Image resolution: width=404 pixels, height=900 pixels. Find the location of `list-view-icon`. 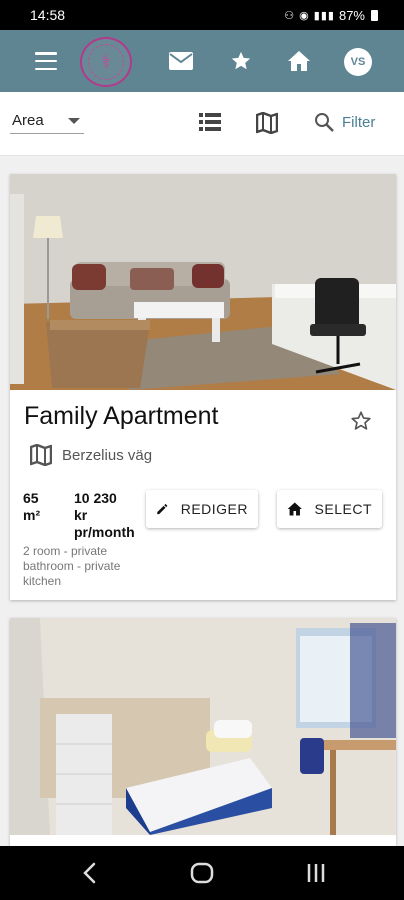

list-view-icon is located at coordinates (210, 124).